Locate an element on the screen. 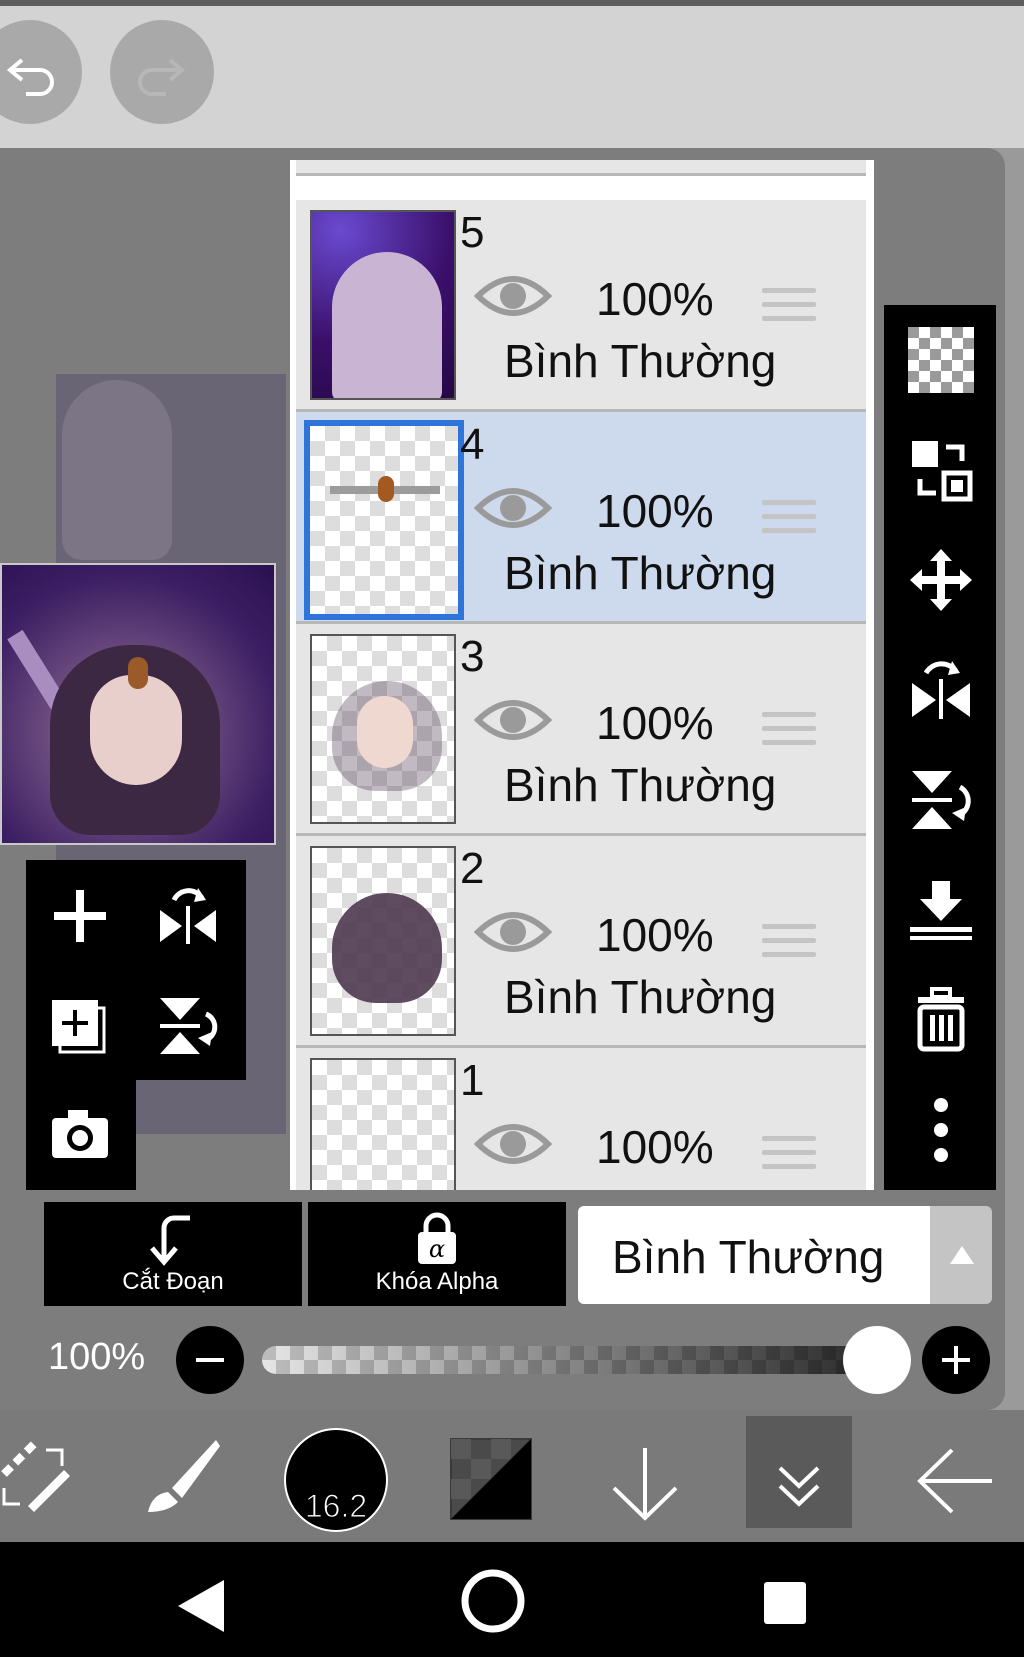 Image resolution: width=1024 pixels, height=1657 pixels. left-toolbar-bottom is located at coordinates (81, 1135).